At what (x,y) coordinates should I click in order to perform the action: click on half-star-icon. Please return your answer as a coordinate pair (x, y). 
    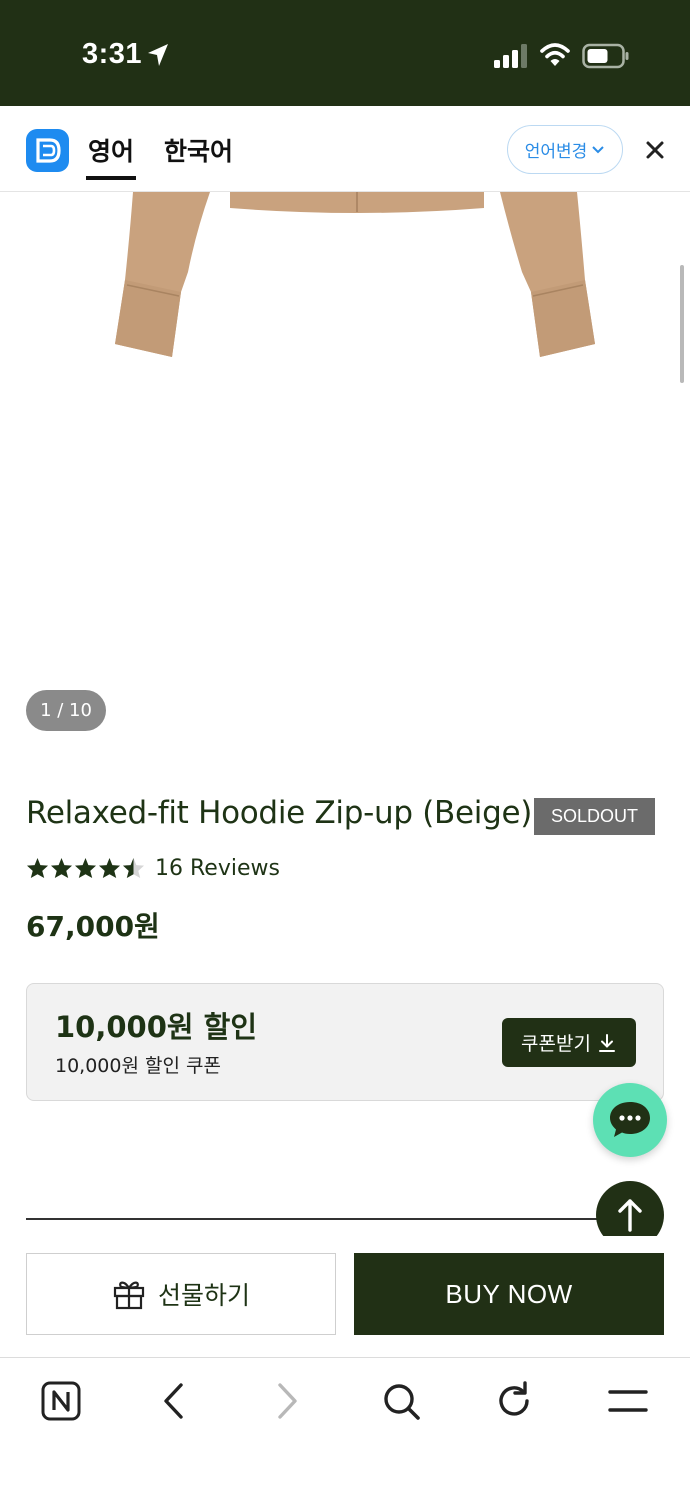
    Looking at the image, I should click on (133, 868).